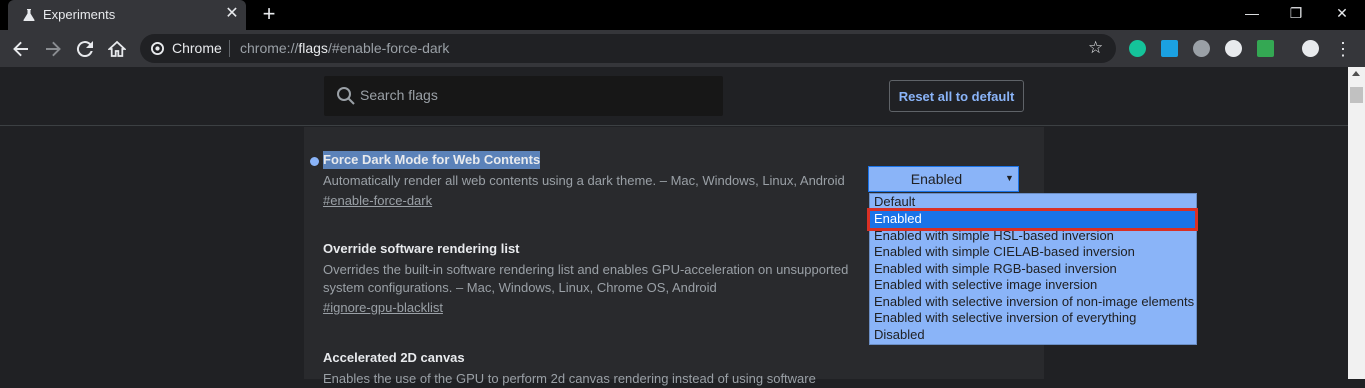 The image size is (1365, 388). I want to click on flag-title: Override software rendering list, so click(421, 248).